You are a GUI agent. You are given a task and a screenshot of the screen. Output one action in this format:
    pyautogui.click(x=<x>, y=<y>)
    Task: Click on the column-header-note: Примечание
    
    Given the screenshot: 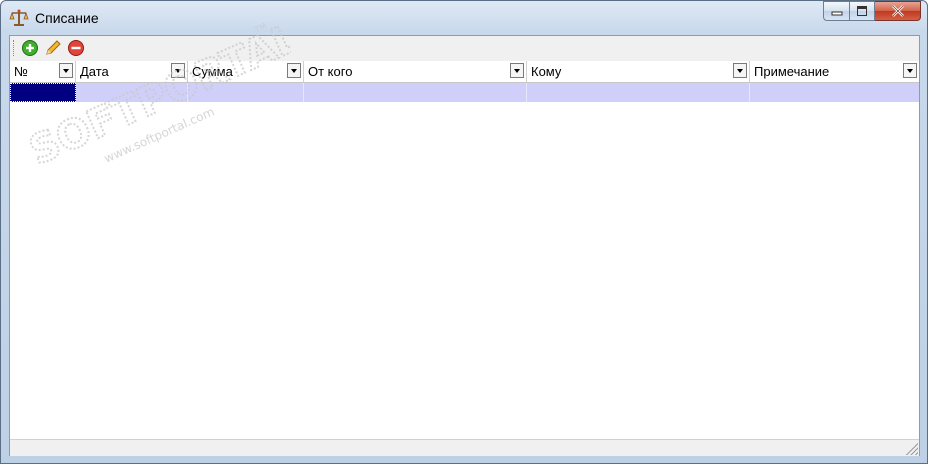 What is the action you would take?
    pyautogui.click(x=834, y=71)
    